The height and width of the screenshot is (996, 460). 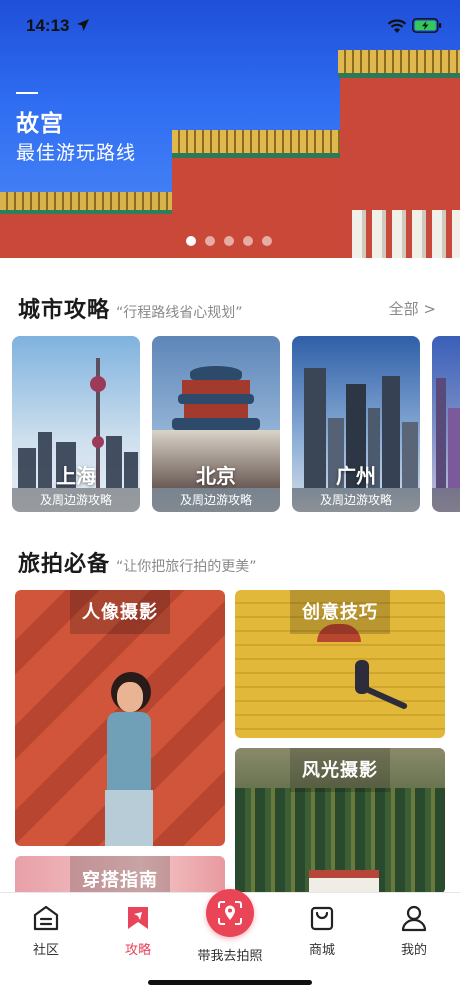 I want to click on tile-label: 穿搭指南, so click(x=120, y=875).